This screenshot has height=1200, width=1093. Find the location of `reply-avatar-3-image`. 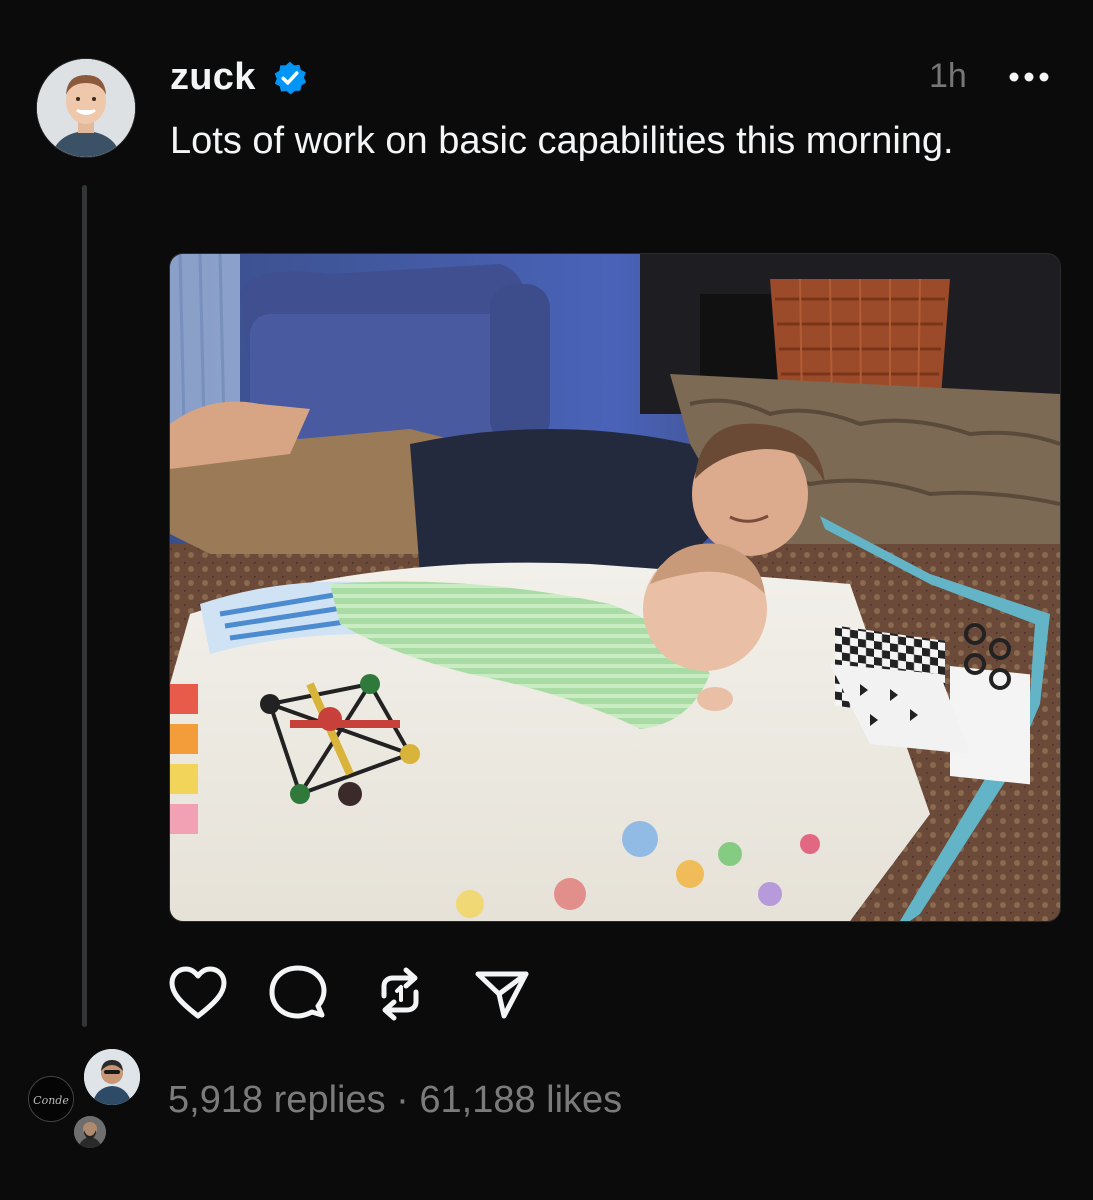

reply-avatar-3-image is located at coordinates (90, 1132).